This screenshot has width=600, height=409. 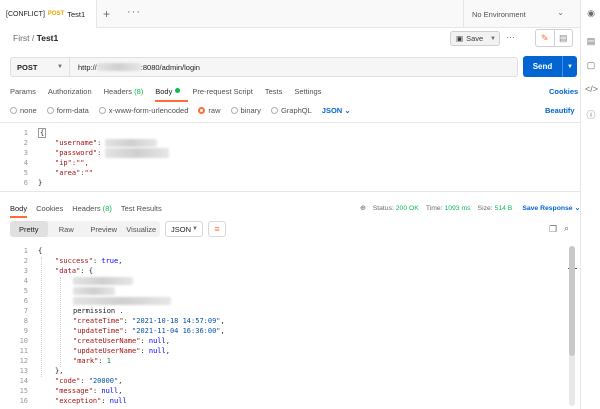 I want to click on json-key: permission, so click(x=94, y=311).